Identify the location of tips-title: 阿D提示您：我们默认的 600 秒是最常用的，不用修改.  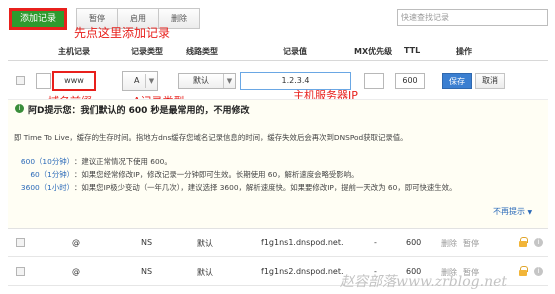
(139, 111).